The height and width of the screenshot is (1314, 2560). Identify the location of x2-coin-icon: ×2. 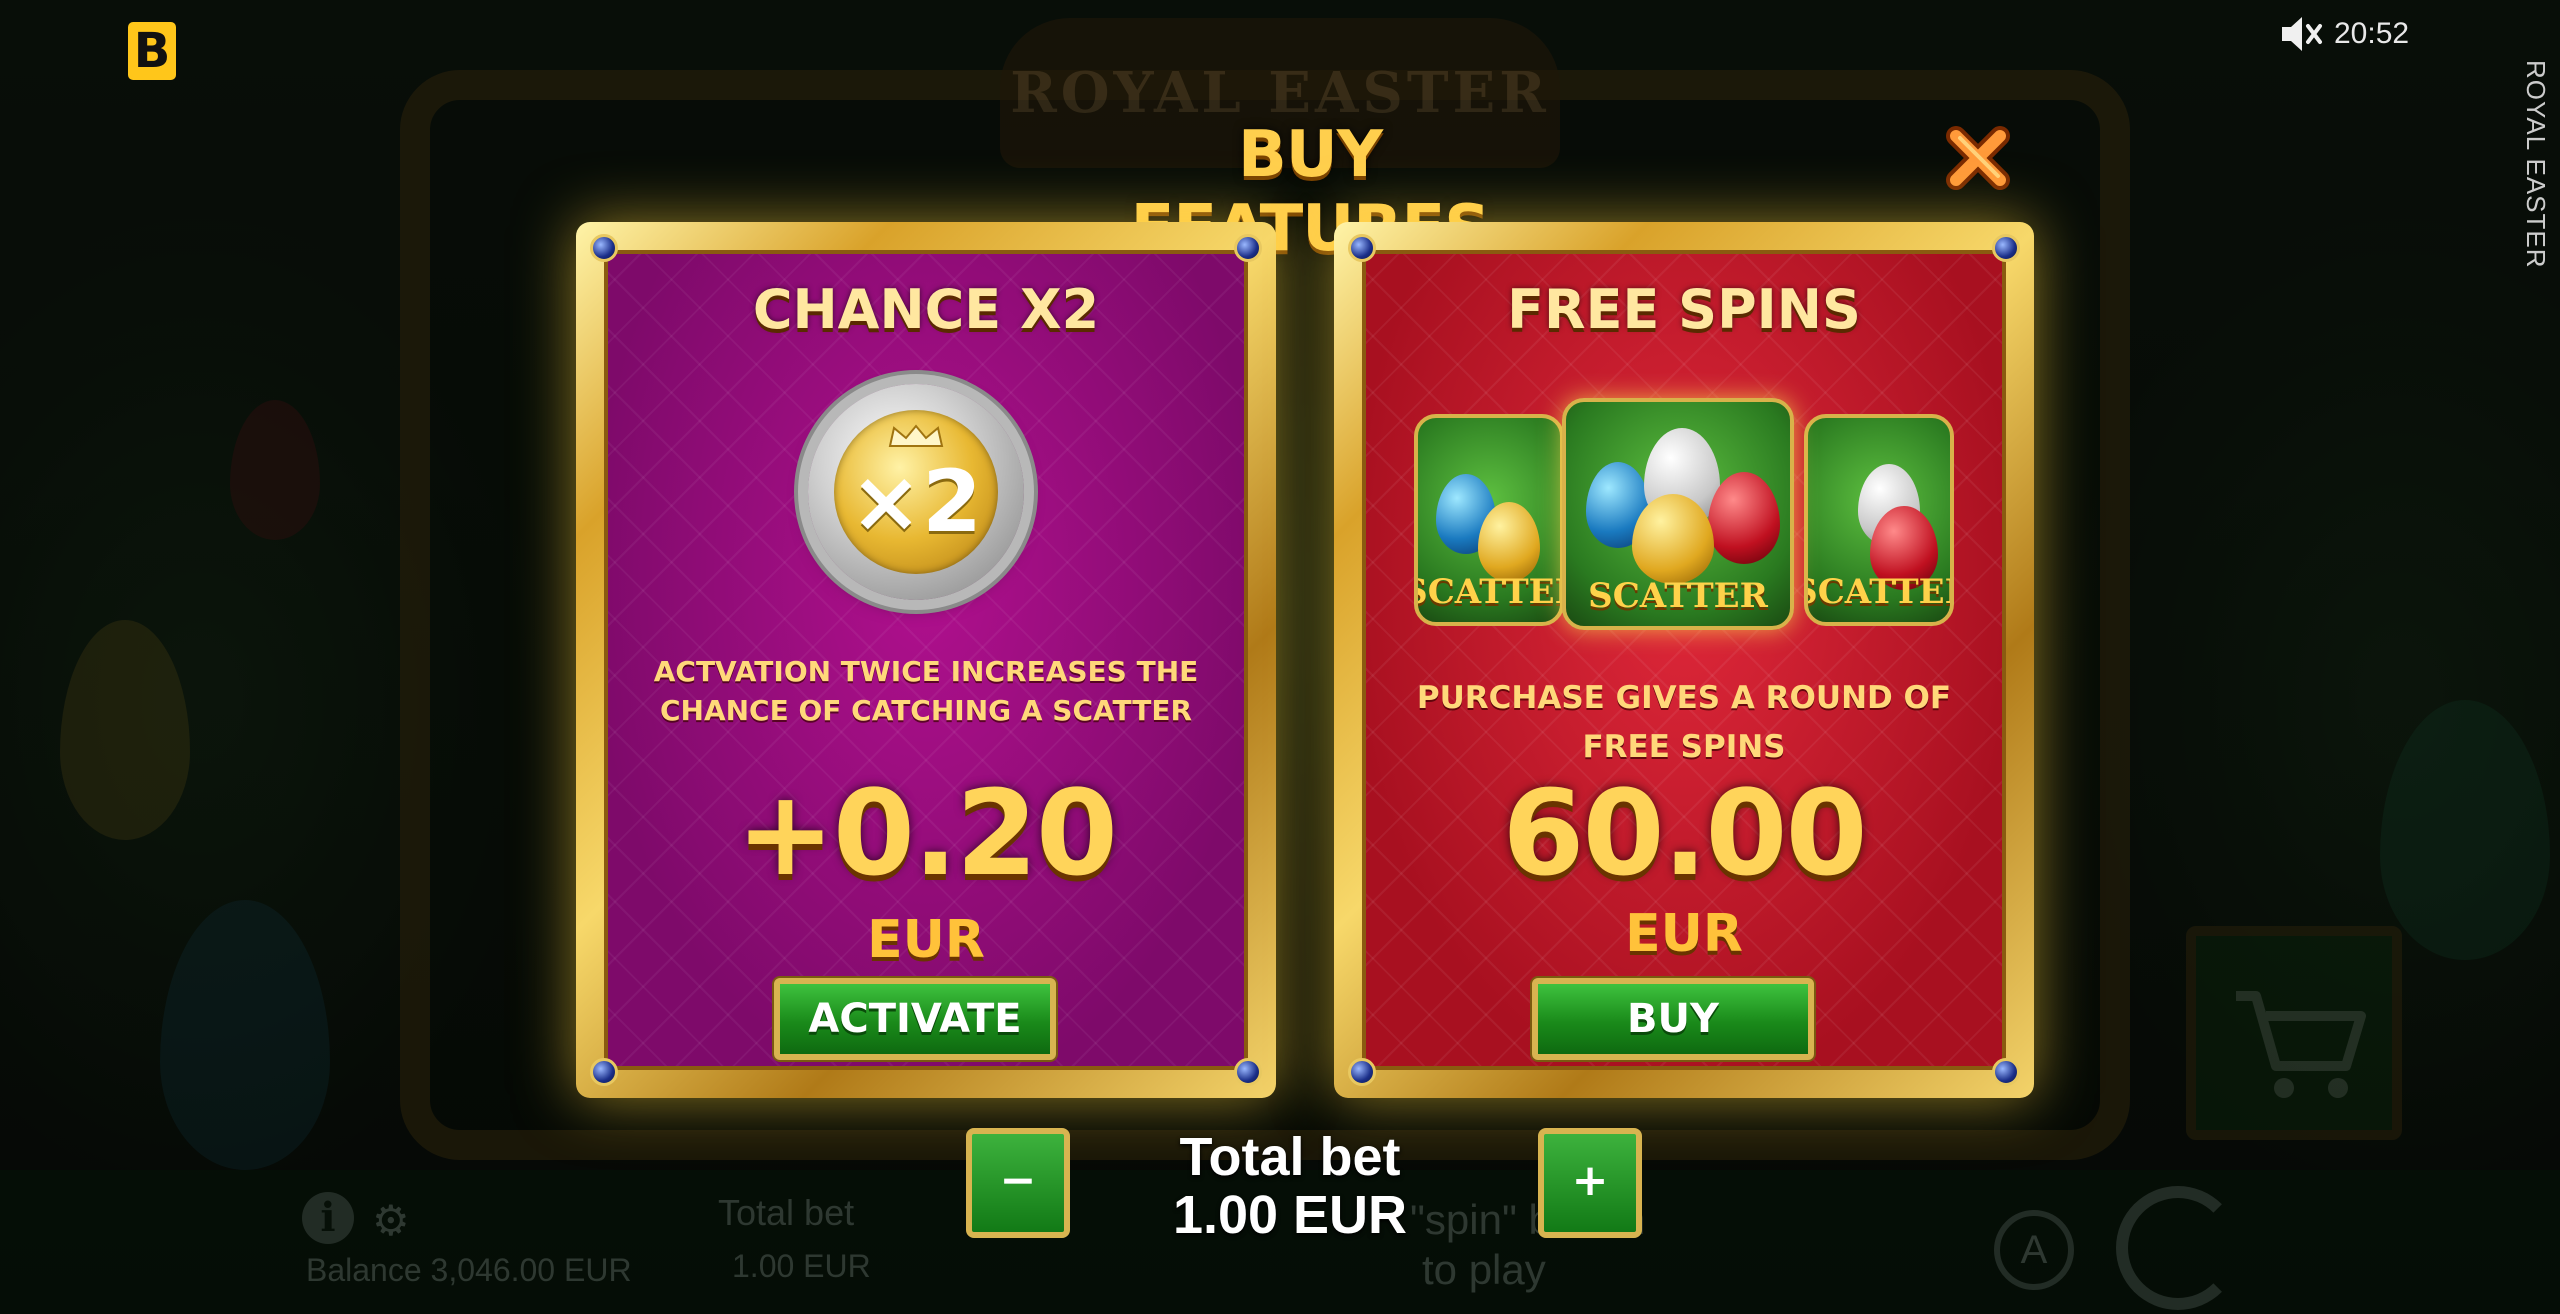
(916, 492).